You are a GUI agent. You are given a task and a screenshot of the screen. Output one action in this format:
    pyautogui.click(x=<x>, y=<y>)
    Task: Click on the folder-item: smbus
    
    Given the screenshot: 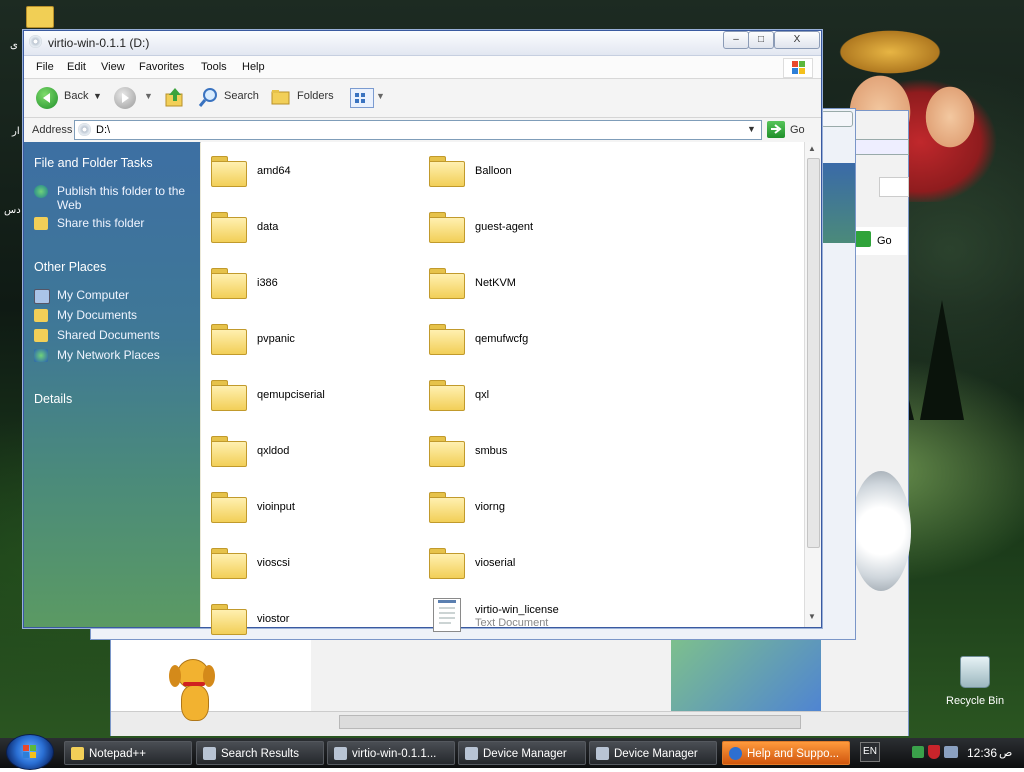 What is the action you would take?
    pyautogui.click(x=532, y=455)
    